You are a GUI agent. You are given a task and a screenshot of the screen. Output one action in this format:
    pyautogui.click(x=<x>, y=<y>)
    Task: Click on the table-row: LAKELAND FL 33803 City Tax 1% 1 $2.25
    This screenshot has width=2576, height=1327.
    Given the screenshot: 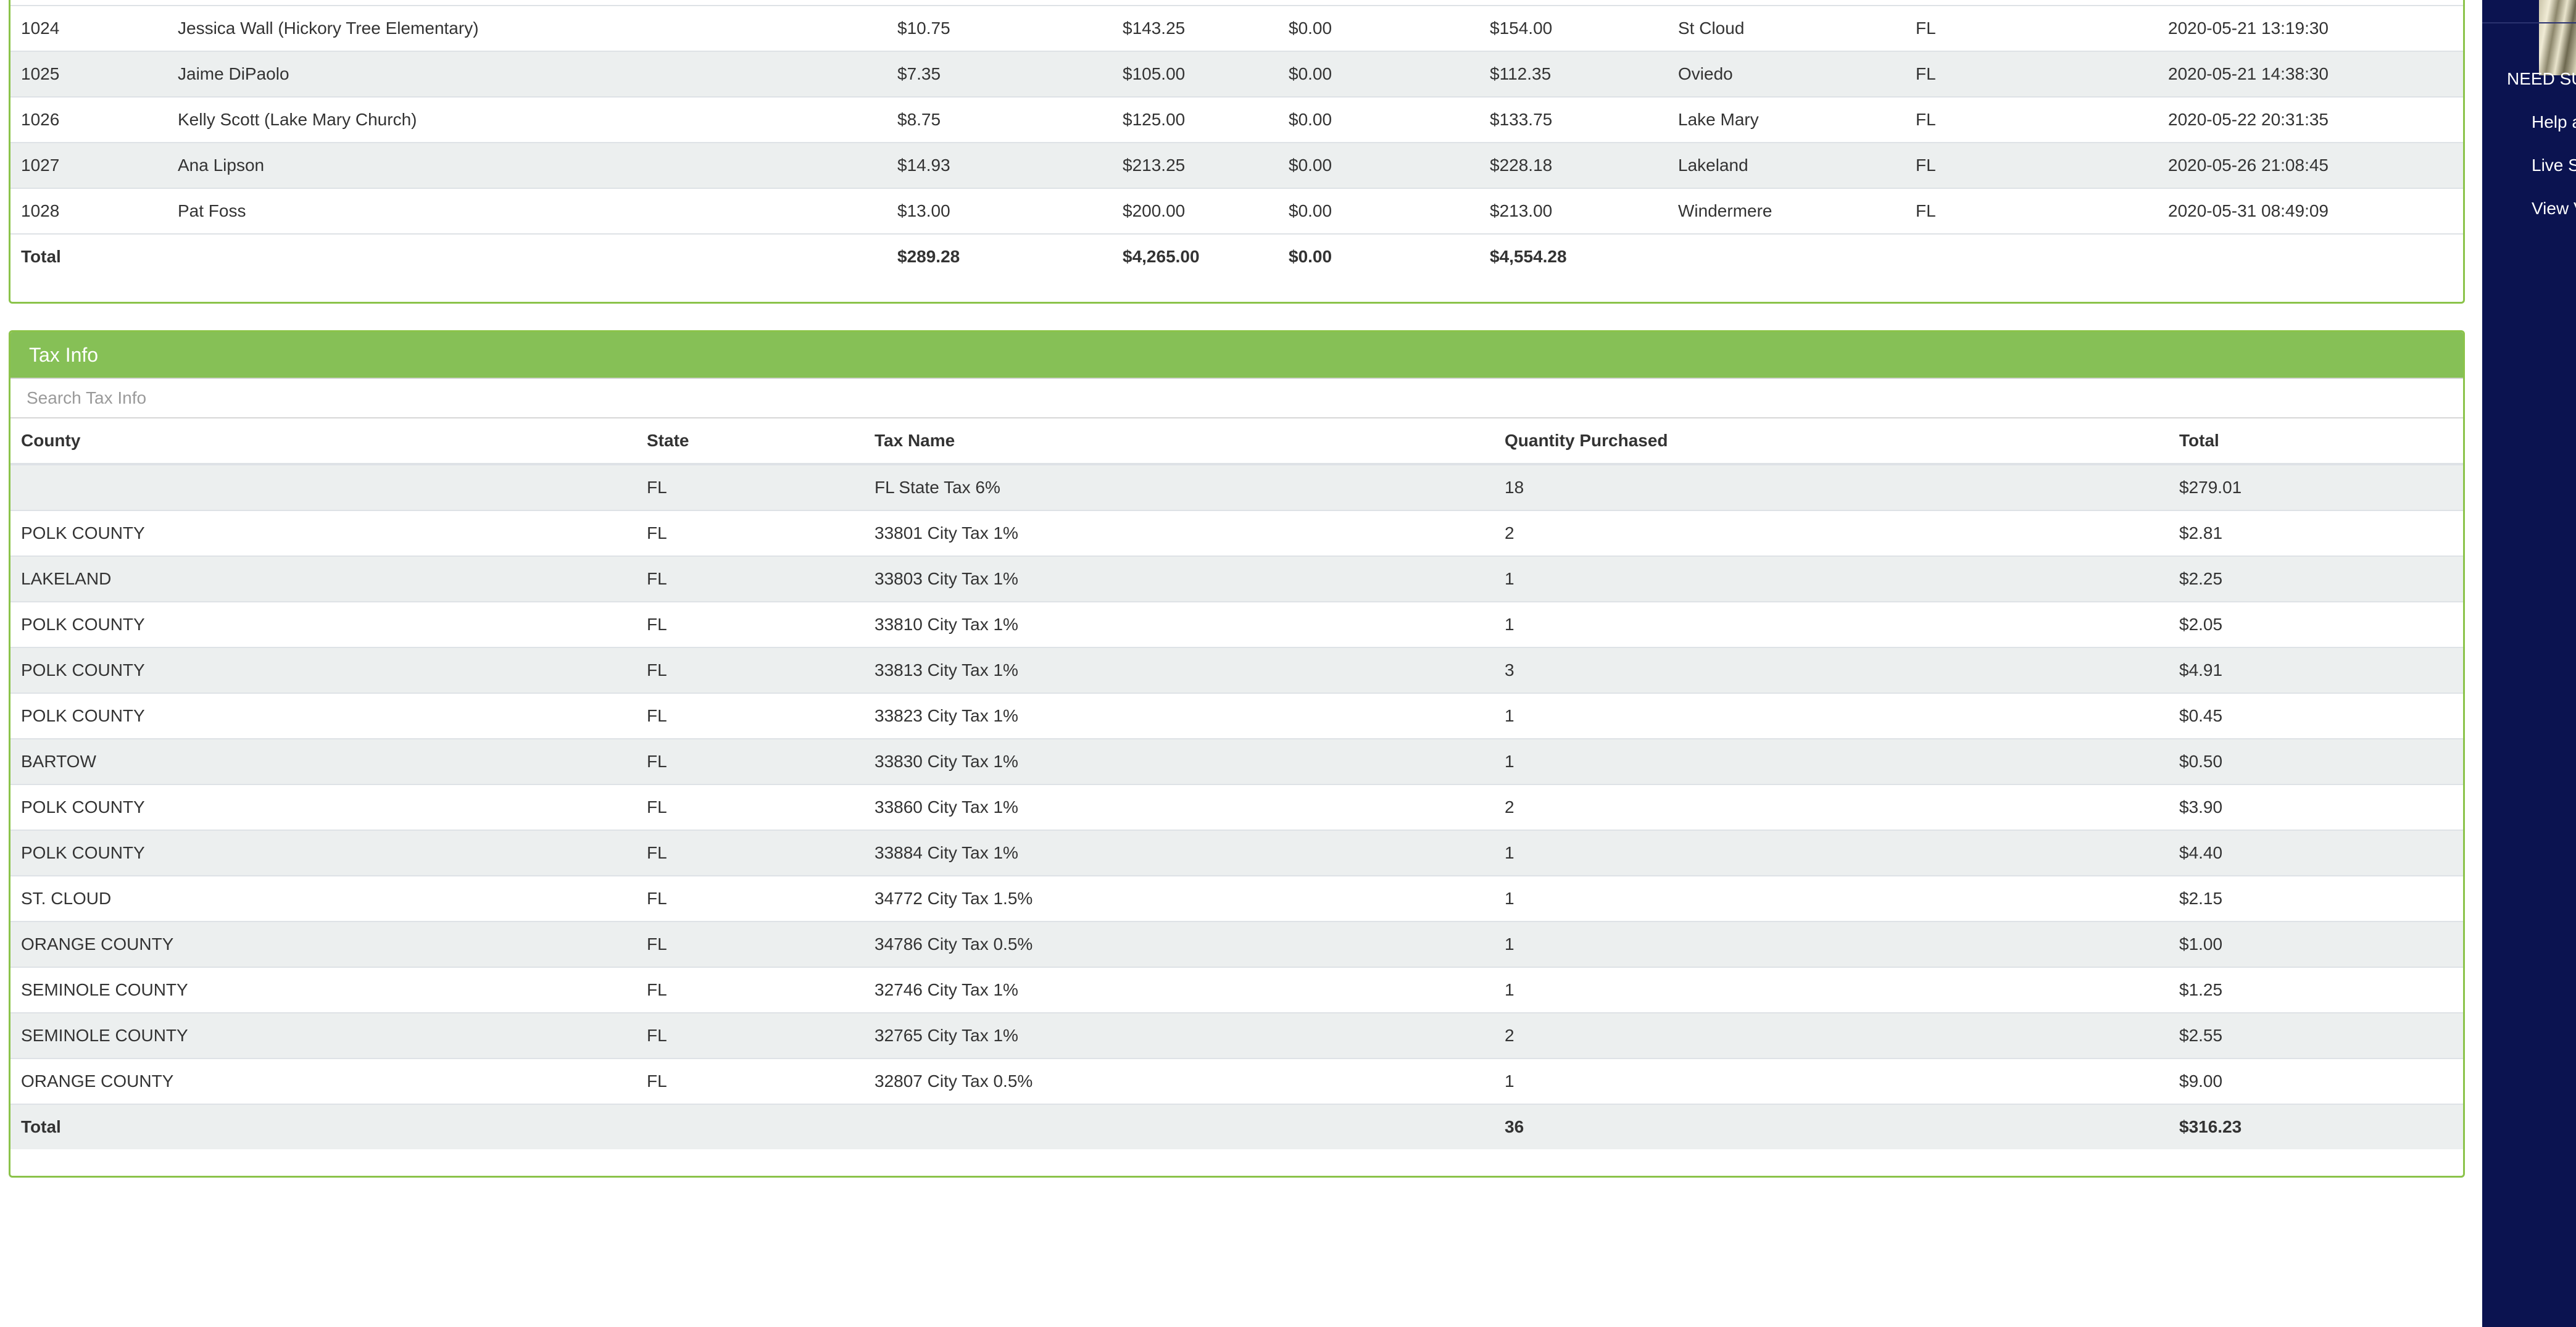 What is the action you would take?
    pyautogui.click(x=1236, y=578)
    